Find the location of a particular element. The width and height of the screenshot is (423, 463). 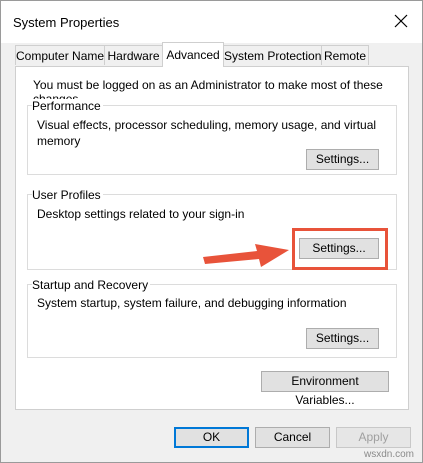

title-bar: System Properties is located at coordinates (211, 22).